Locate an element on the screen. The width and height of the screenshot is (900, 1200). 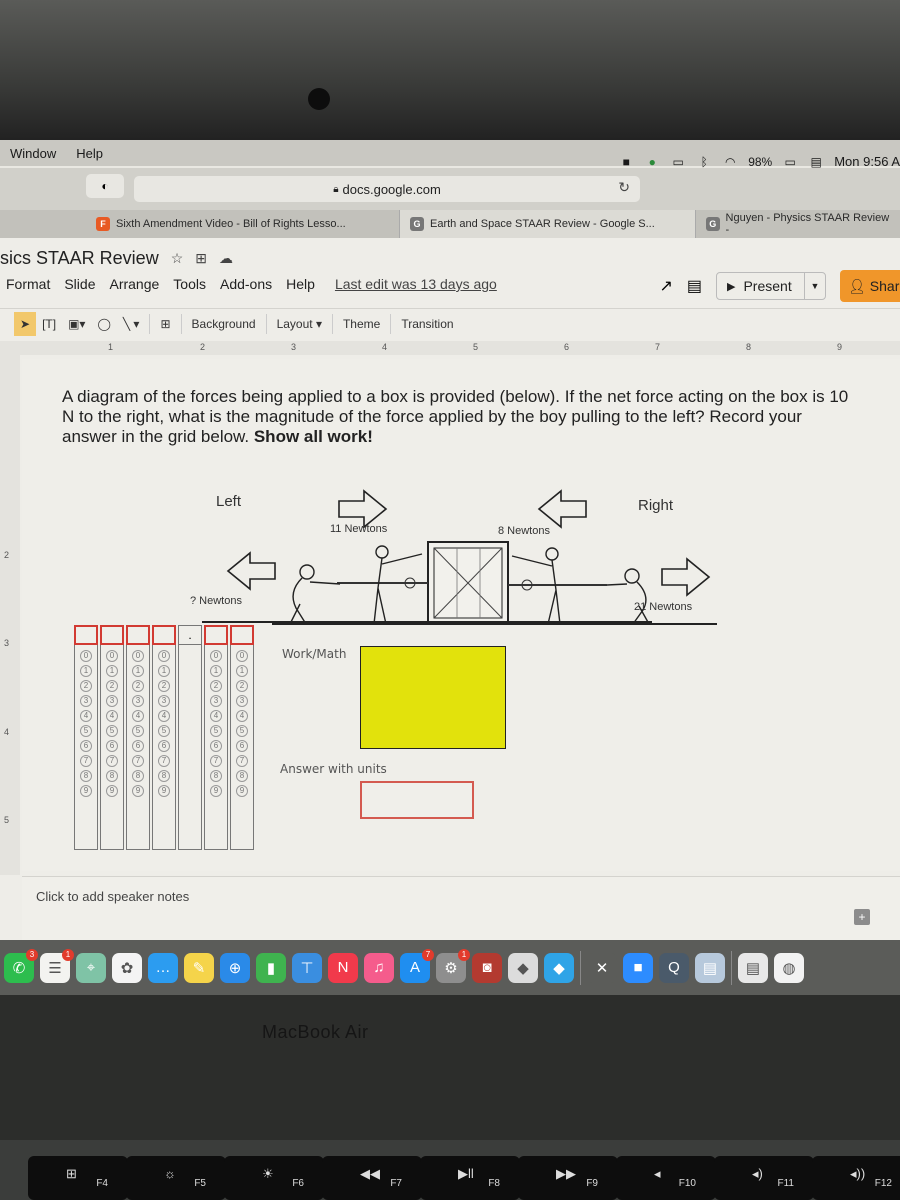
comment-add-icon: ⊞ is located at coordinates (165, 324).